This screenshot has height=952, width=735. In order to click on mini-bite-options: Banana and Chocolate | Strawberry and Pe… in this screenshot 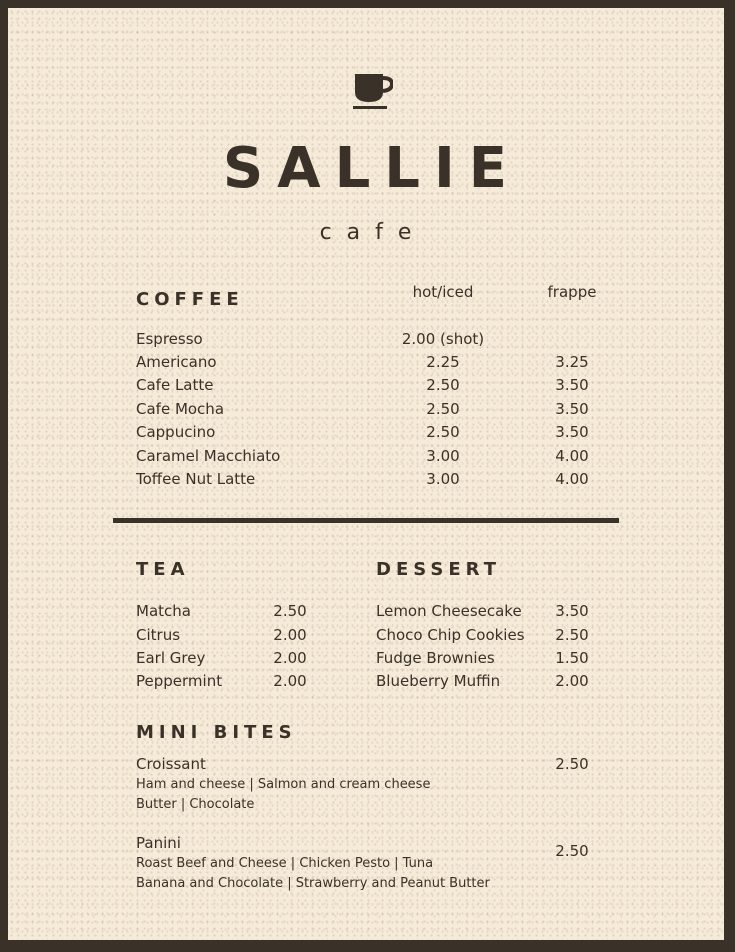, I will do `click(313, 883)`.